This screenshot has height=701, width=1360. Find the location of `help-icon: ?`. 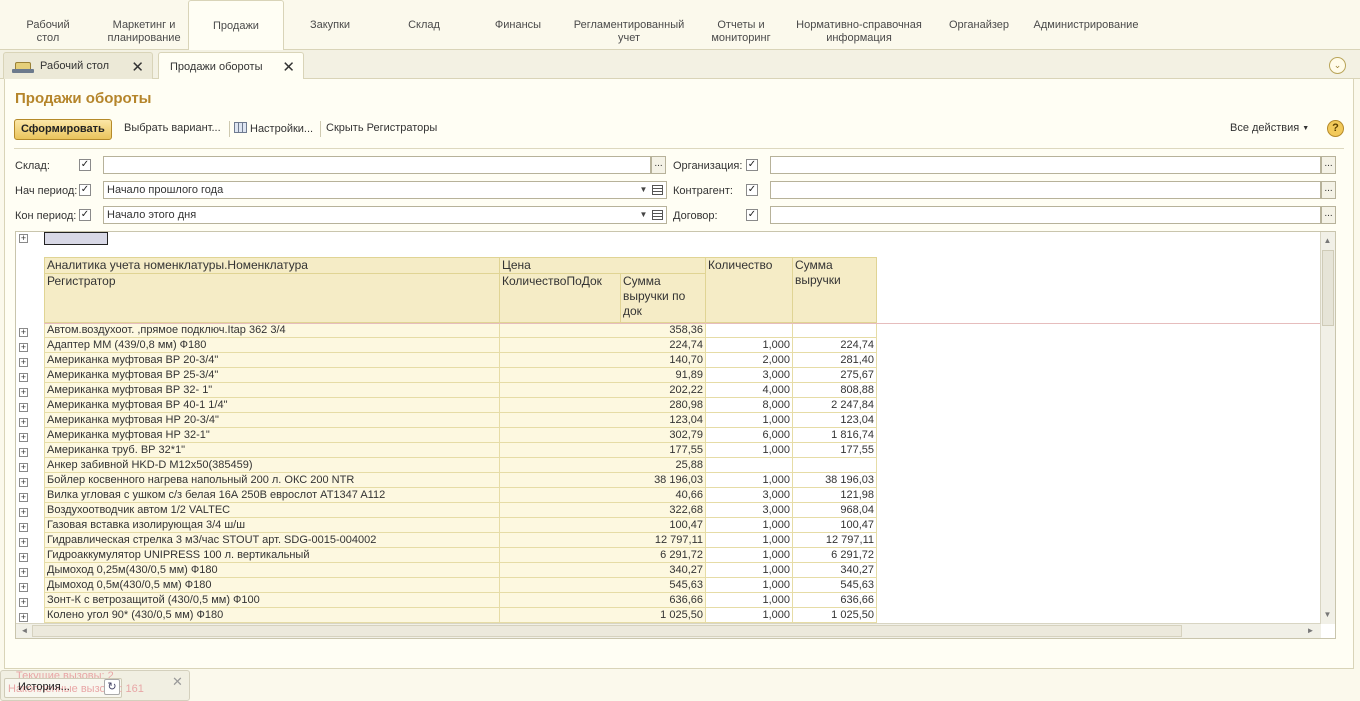

help-icon: ? is located at coordinates (1335, 128).